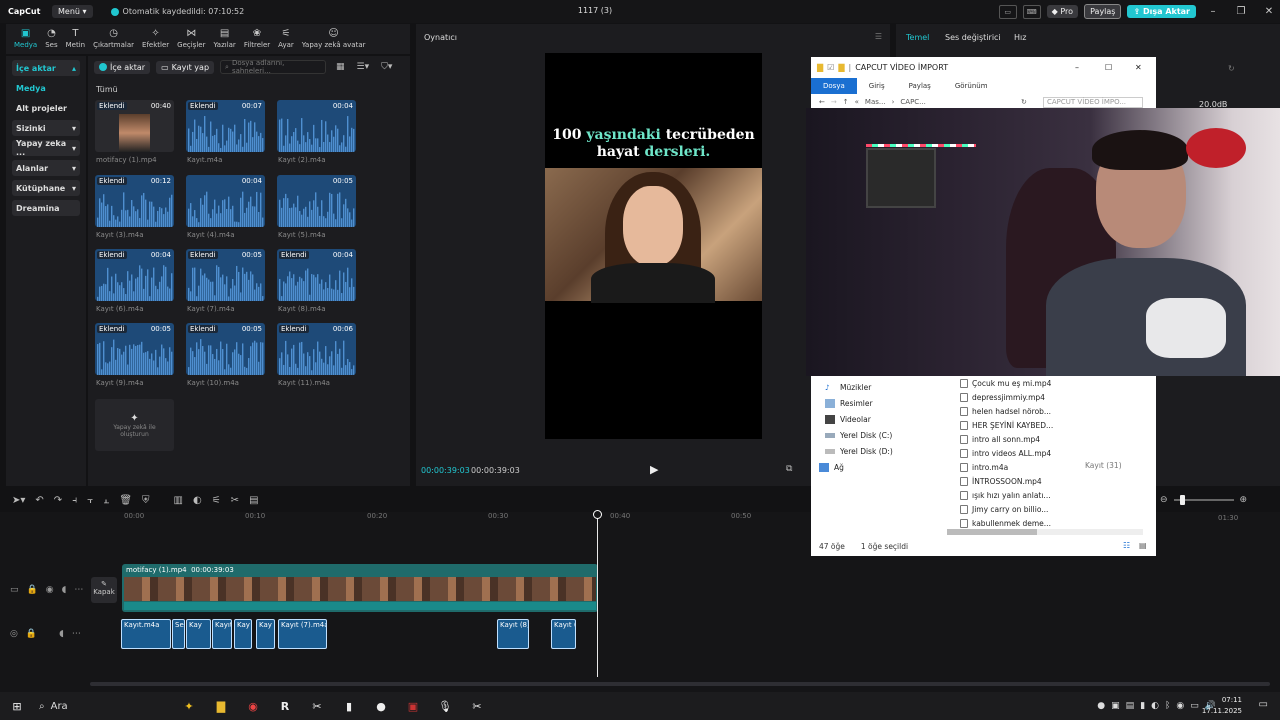 This screenshot has height=720, width=1280. What do you see at coordinates (58, 500) in the screenshot?
I see `redo-icon: ↷` at bounding box center [58, 500].